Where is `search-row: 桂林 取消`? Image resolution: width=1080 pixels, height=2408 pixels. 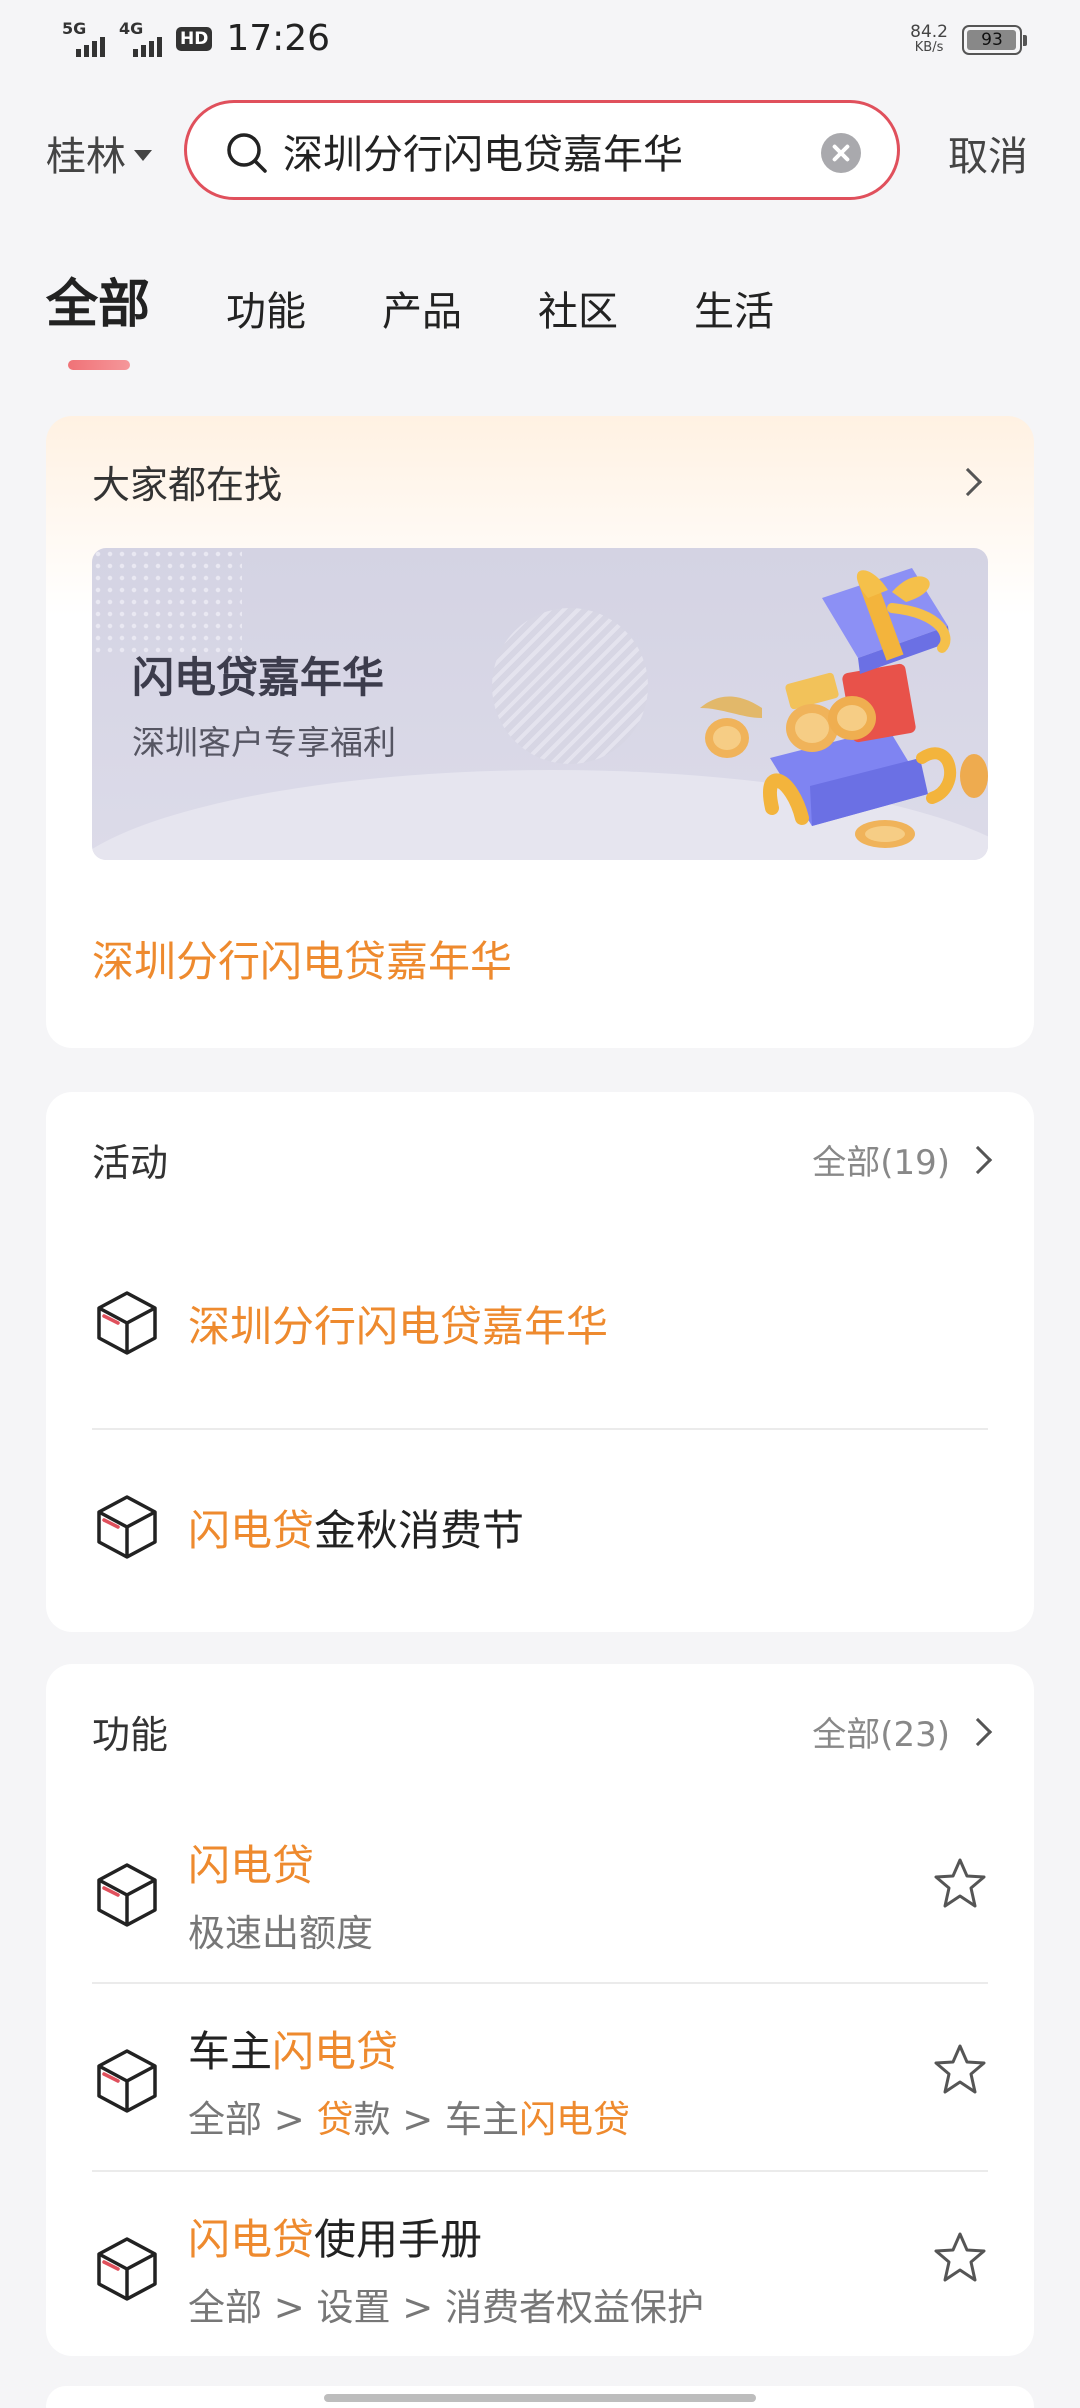 search-row: 桂林 取消 is located at coordinates (540, 150).